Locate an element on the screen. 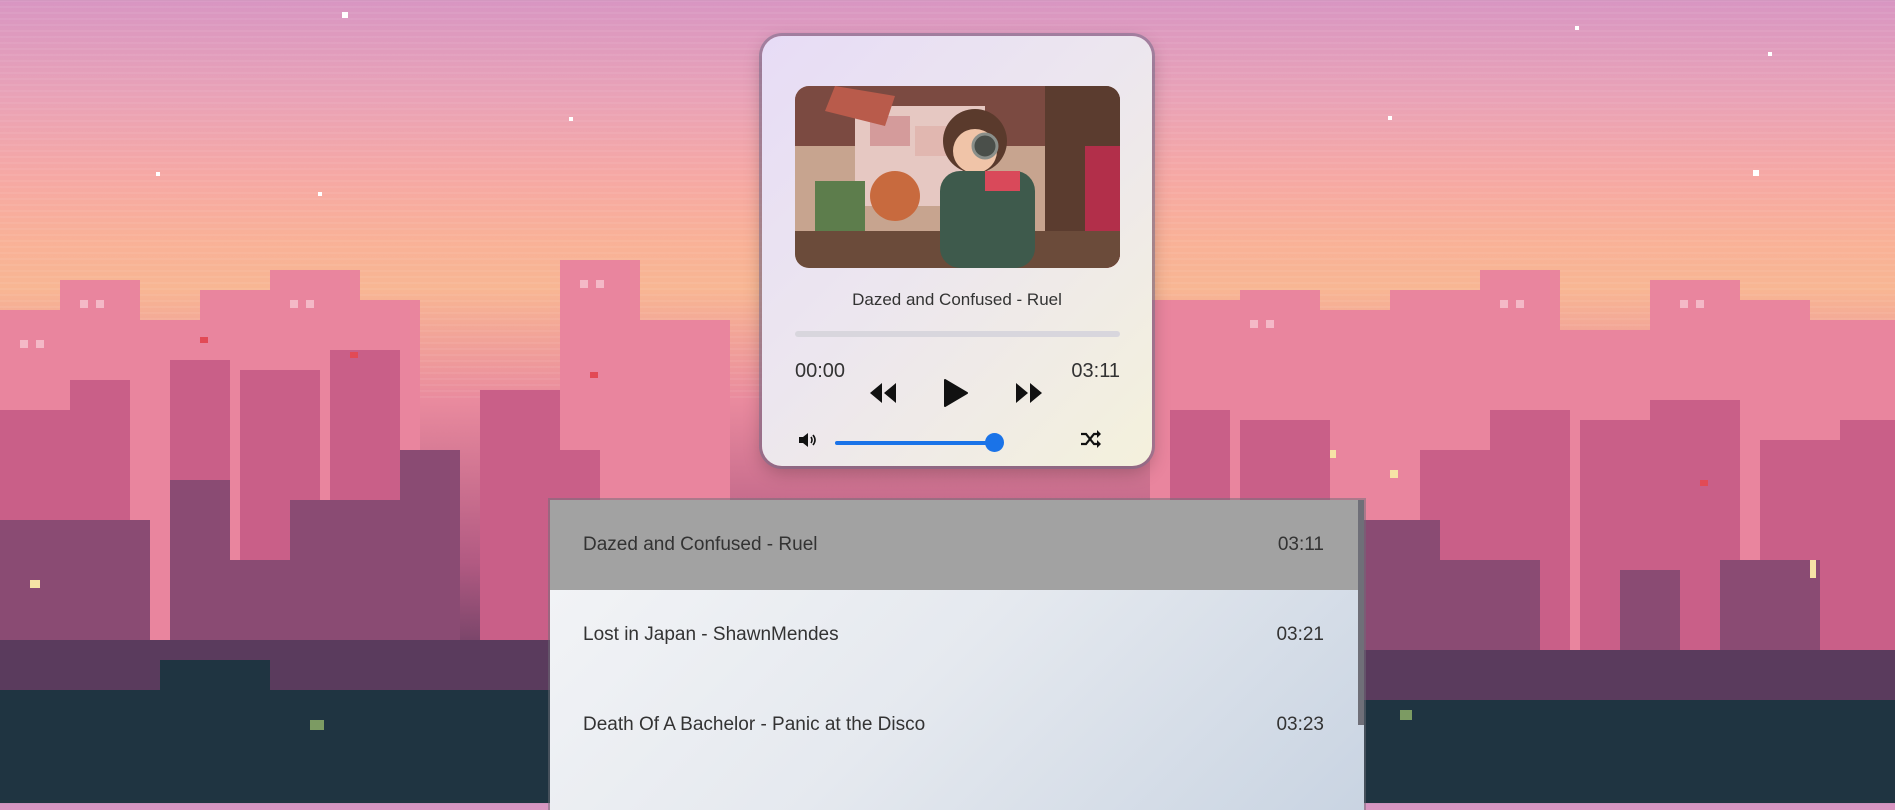  cover-art-illustration is located at coordinates (957, 177).